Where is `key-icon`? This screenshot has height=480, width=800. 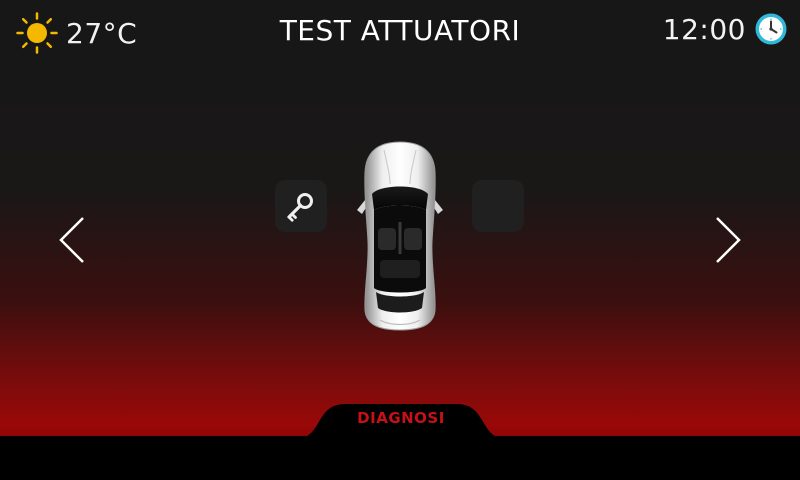 key-icon is located at coordinates (300, 207).